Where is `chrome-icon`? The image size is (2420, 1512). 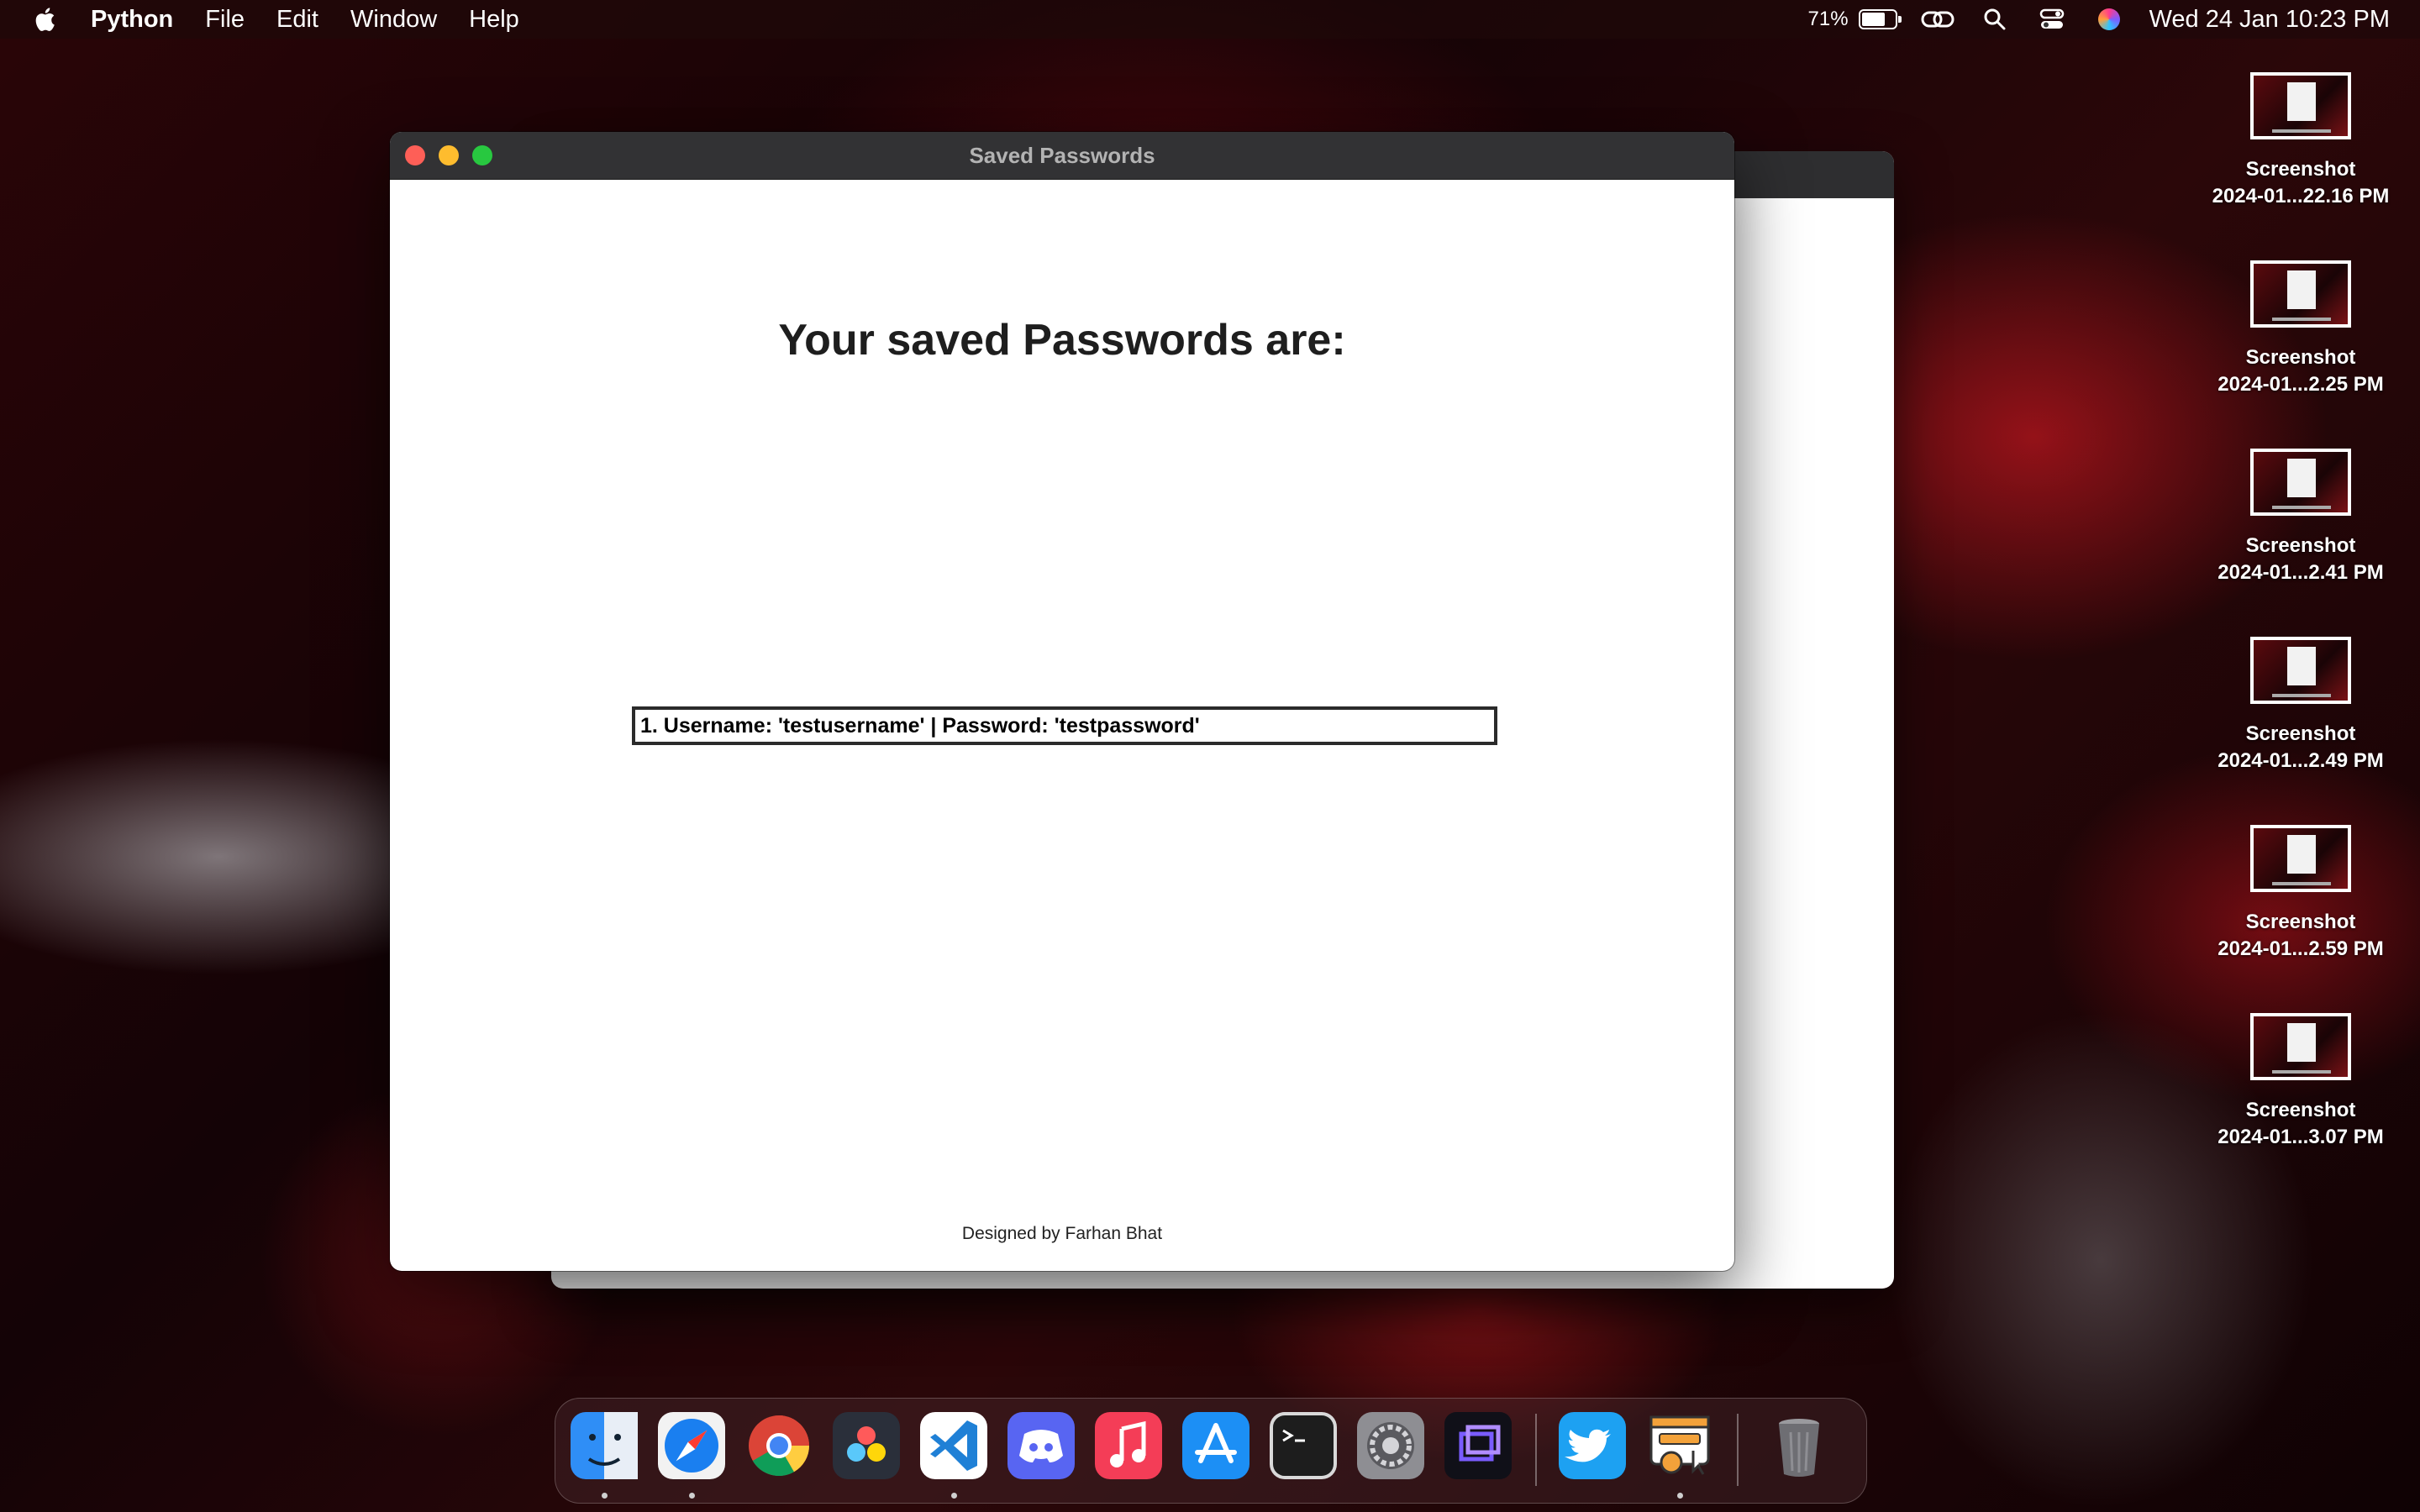
chrome-icon is located at coordinates (779, 1445).